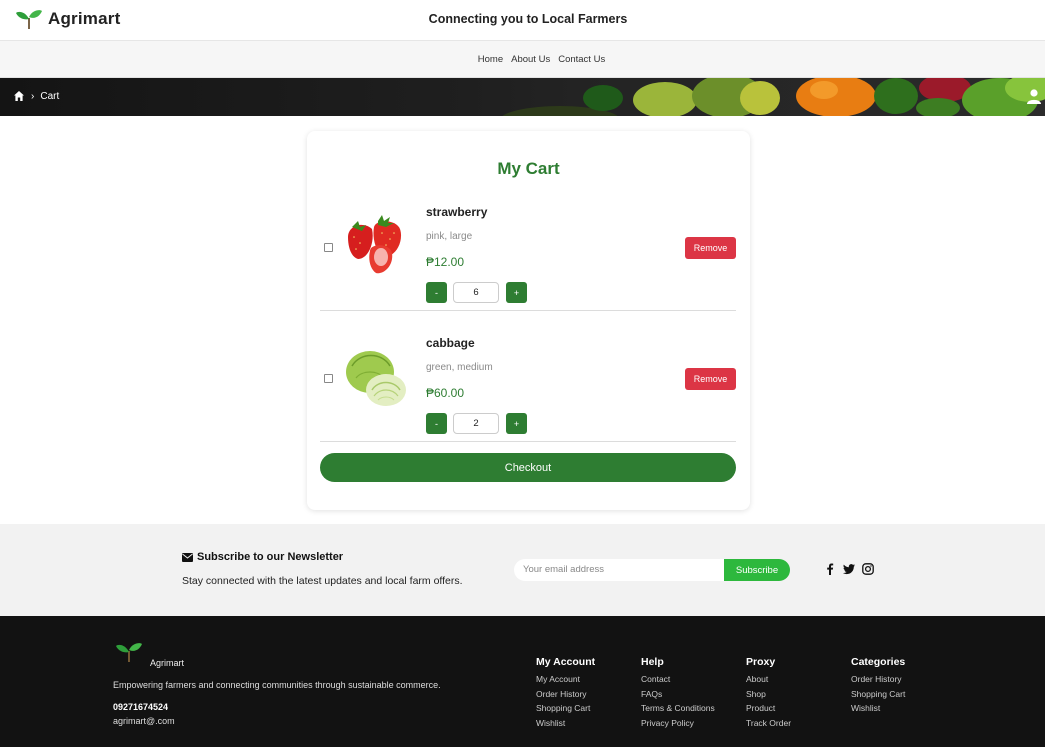 This screenshot has width=1045, height=747. I want to click on twitter-icon, so click(849, 569).